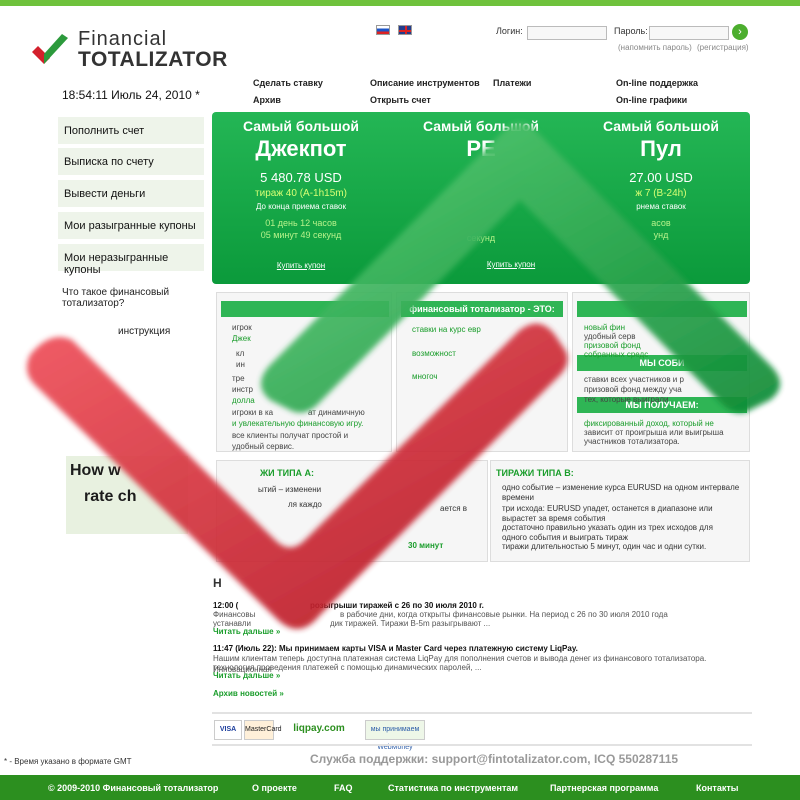 This screenshot has width=800, height=800. Describe the element at coordinates (243, 400) in the screenshot. I see `list-item: долла` at that location.